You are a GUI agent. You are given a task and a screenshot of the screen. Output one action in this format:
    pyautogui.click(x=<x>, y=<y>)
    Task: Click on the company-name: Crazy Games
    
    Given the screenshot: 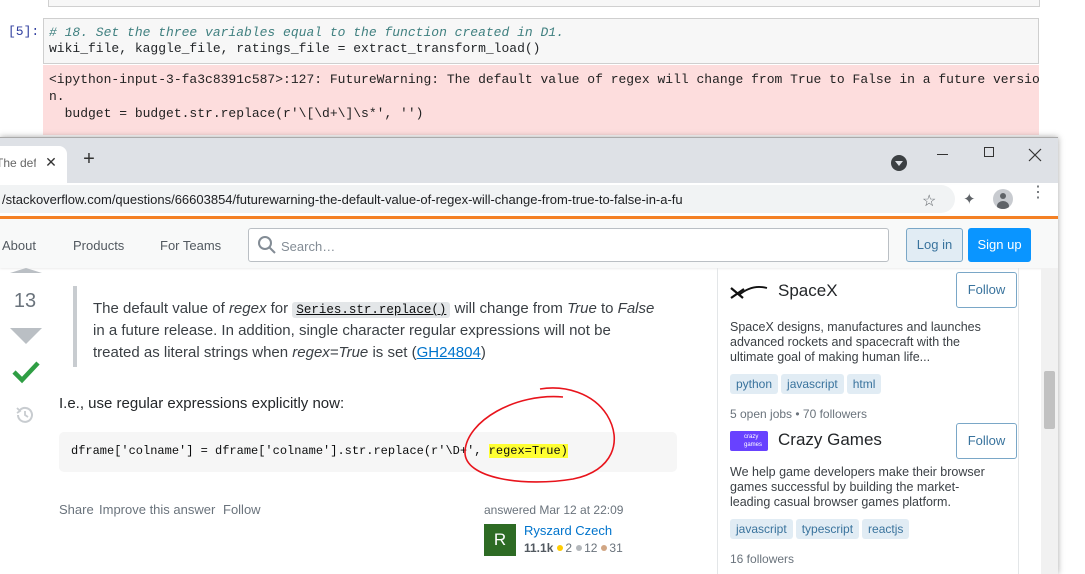 What is the action you would take?
    pyautogui.click(x=830, y=440)
    